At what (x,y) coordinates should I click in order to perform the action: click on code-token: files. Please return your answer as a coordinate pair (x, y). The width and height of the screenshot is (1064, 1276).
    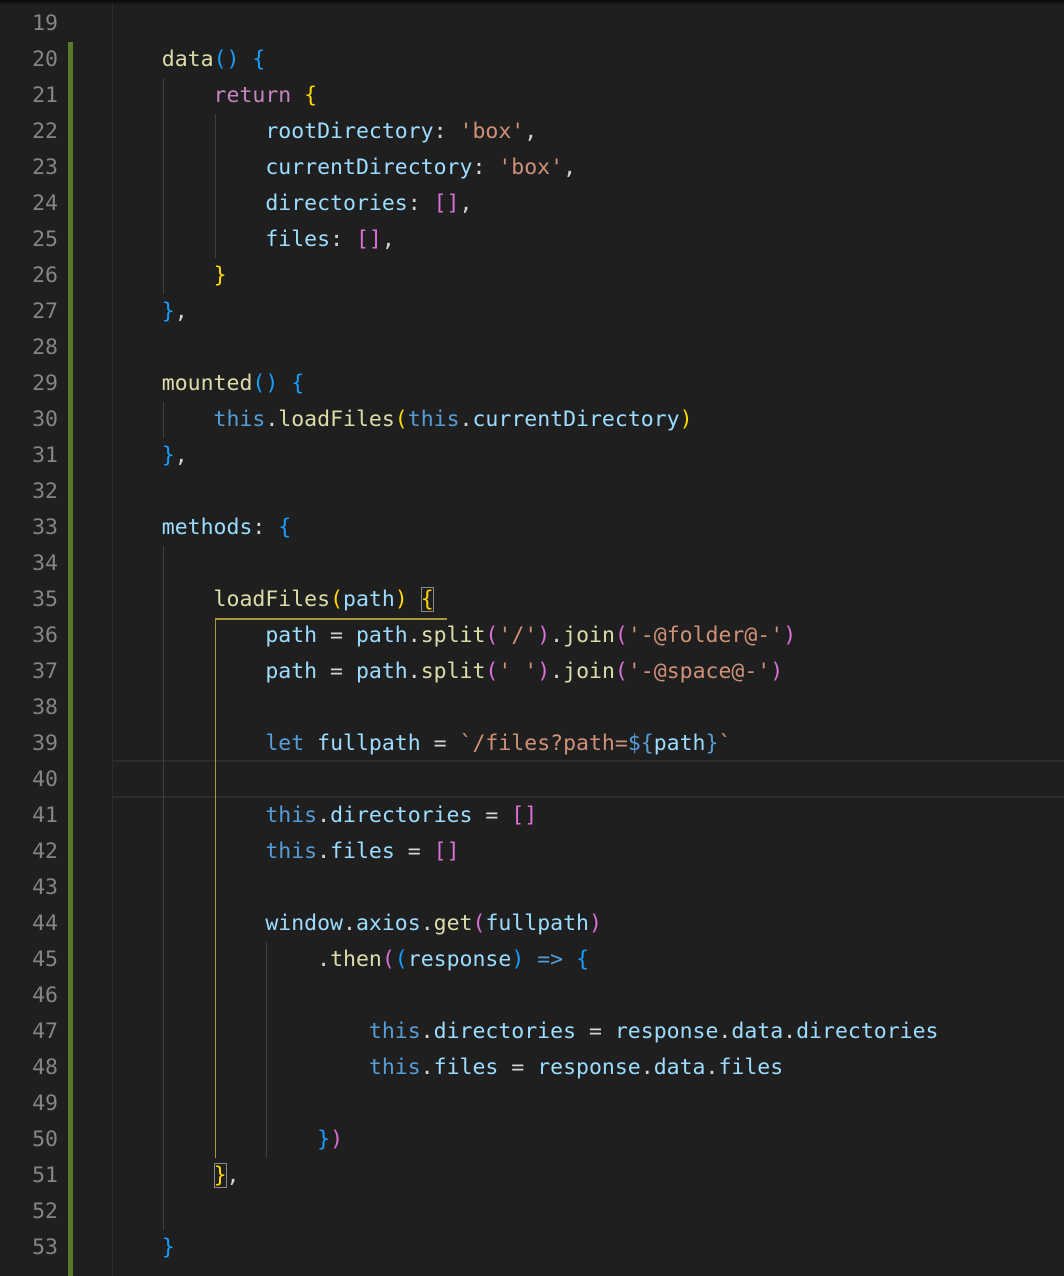
    Looking at the image, I should click on (220, 239).